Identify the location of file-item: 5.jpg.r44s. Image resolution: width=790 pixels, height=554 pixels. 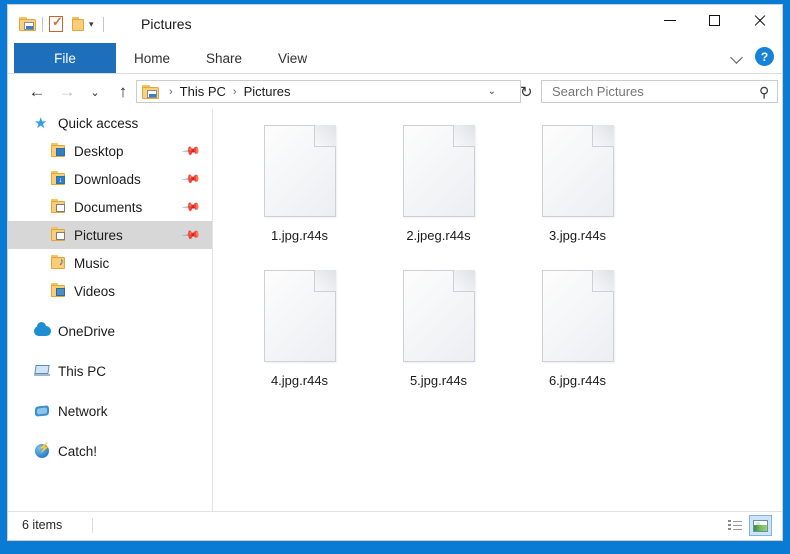
(438, 334).